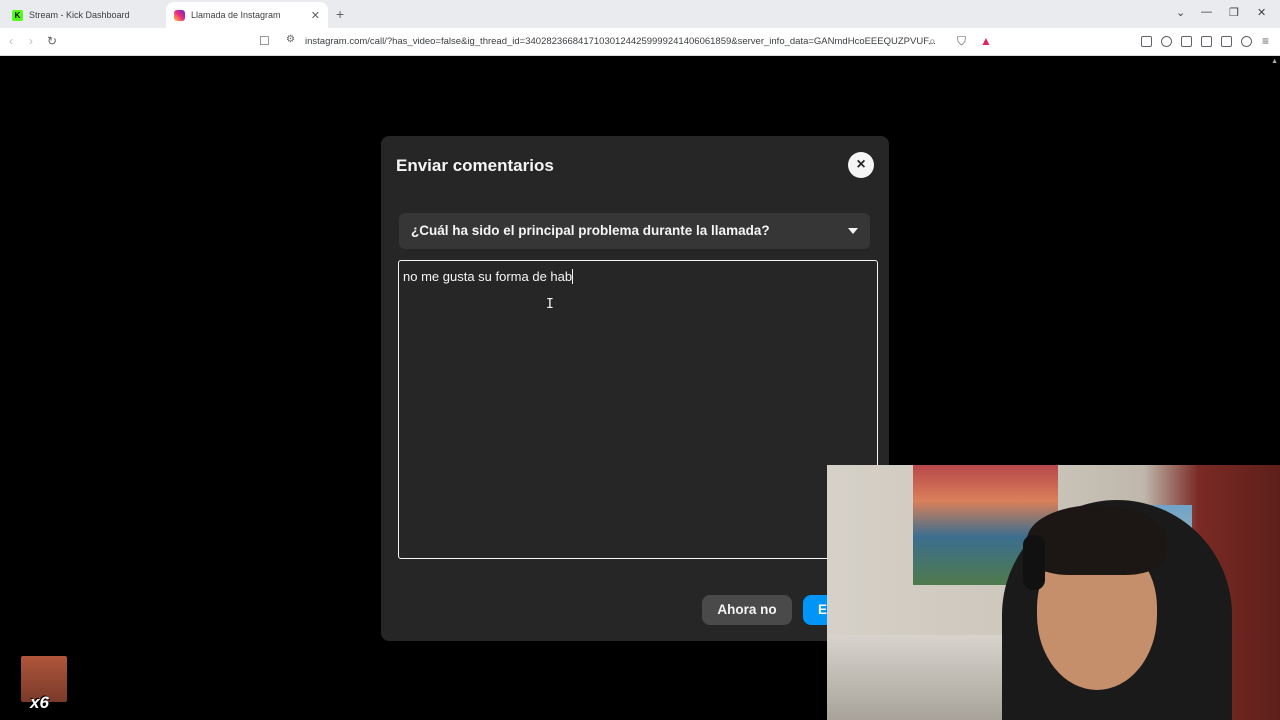 The image size is (1280, 720). I want to click on tab-search-icon: ⌄, so click(1180, 12).